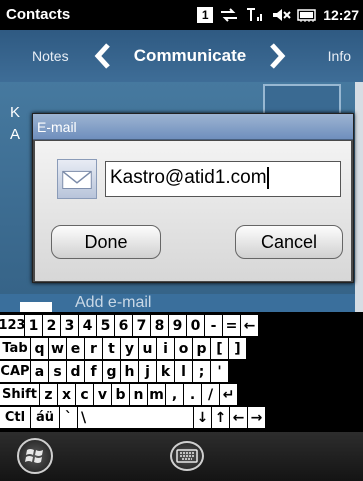  What do you see at coordinates (13, 325) in the screenshot?
I see `key: 123` at bounding box center [13, 325].